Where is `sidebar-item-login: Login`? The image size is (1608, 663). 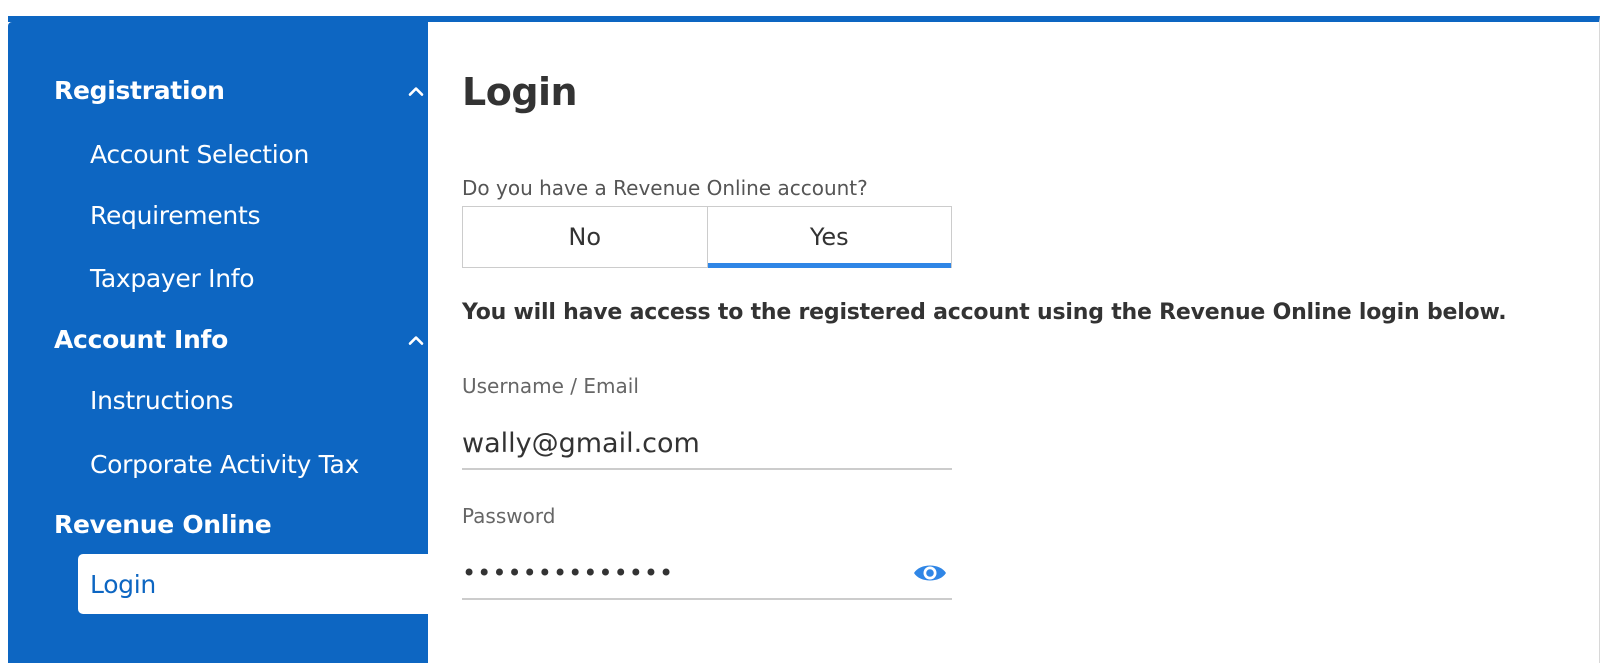
sidebar-item-login: Login is located at coordinates (258, 584).